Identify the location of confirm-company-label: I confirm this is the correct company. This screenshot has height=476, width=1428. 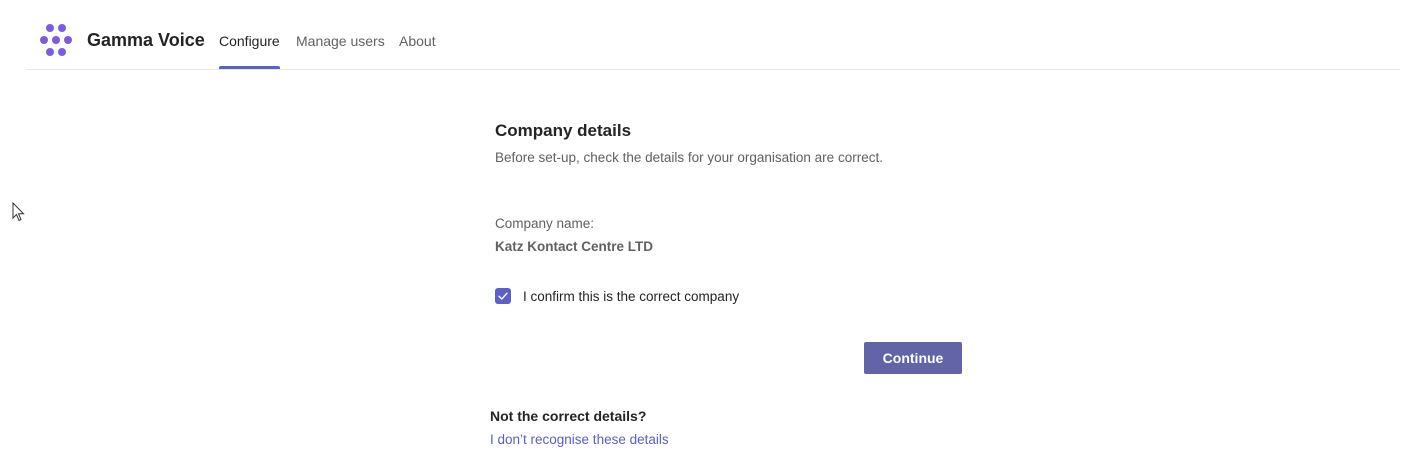
(631, 296).